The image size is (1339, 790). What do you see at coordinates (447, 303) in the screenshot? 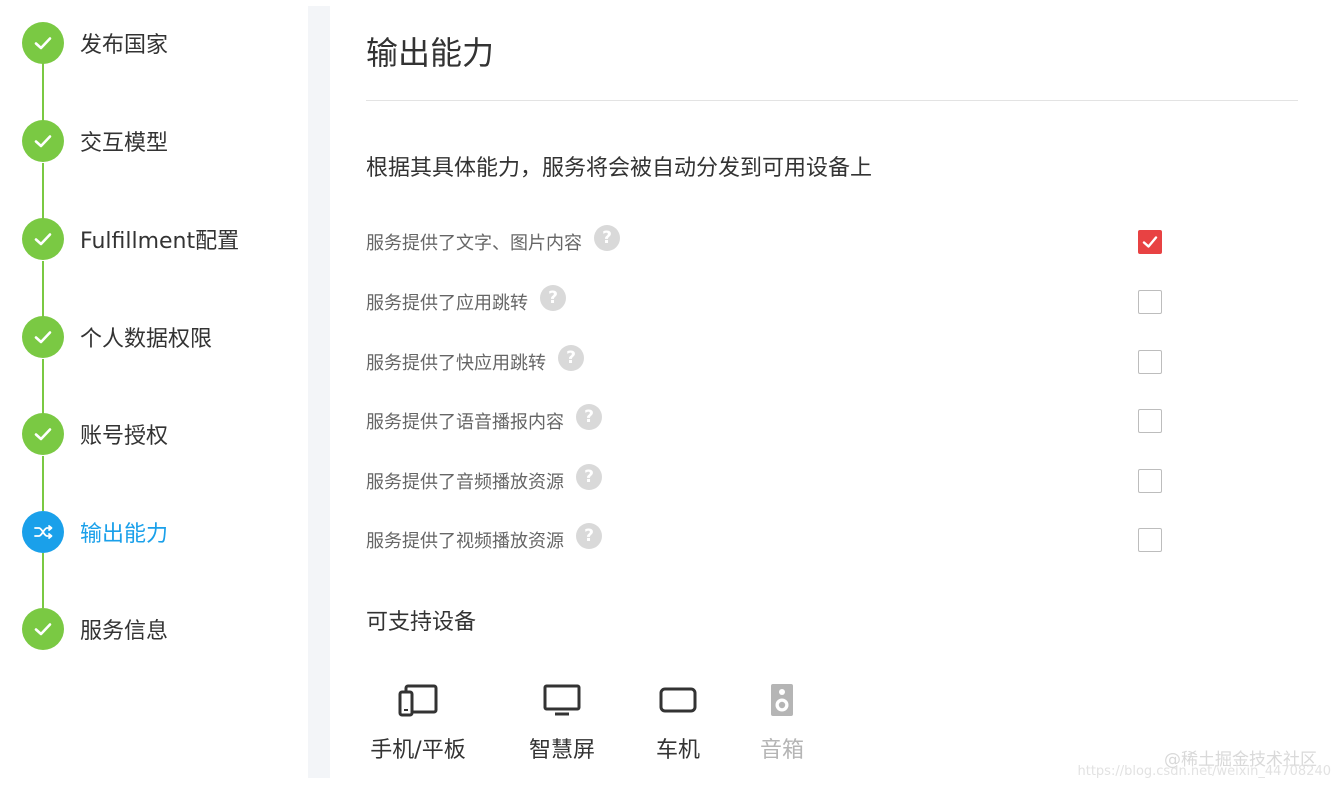
I see `capability-label: 服务提供了应用跳转` at bounding box center [447, 303].